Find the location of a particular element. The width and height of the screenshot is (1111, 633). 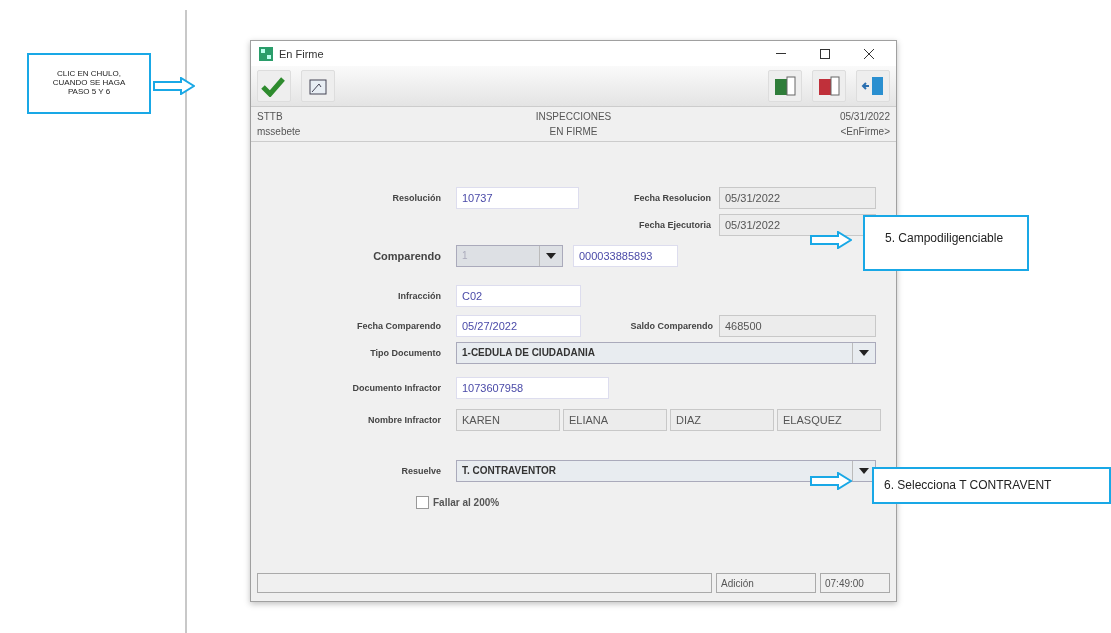

input-field: 1073607958 is located at coordinates (532, 387).